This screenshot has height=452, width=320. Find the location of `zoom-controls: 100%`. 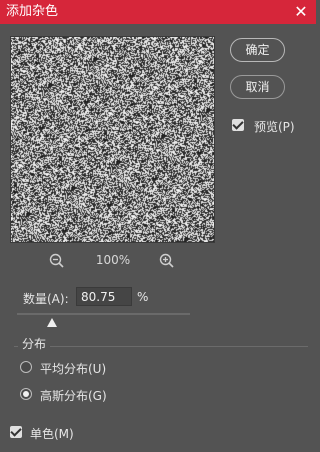

zoom-controls: 100% is located at coordinates (113, 261).